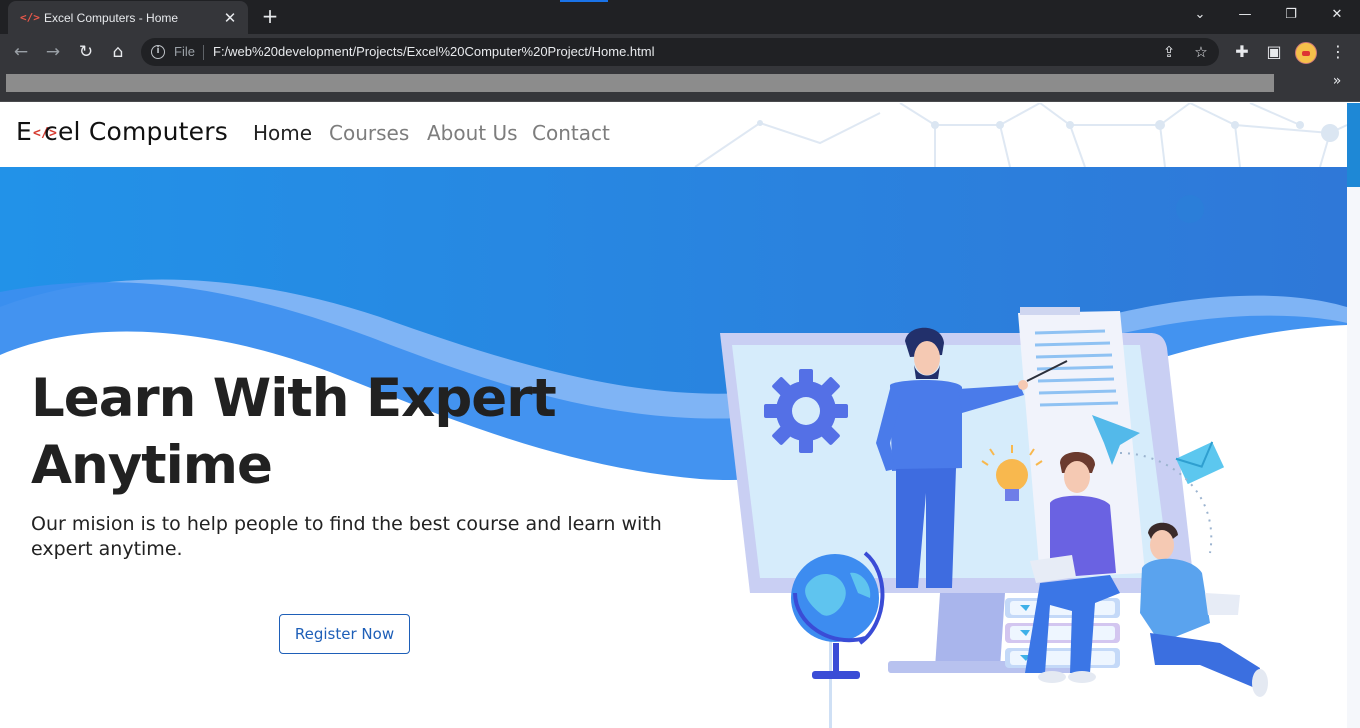  Describe the element at coordinates (294, 432) in the screenshot. I see `hero-title: Learn With Expert Anytime` at that location.